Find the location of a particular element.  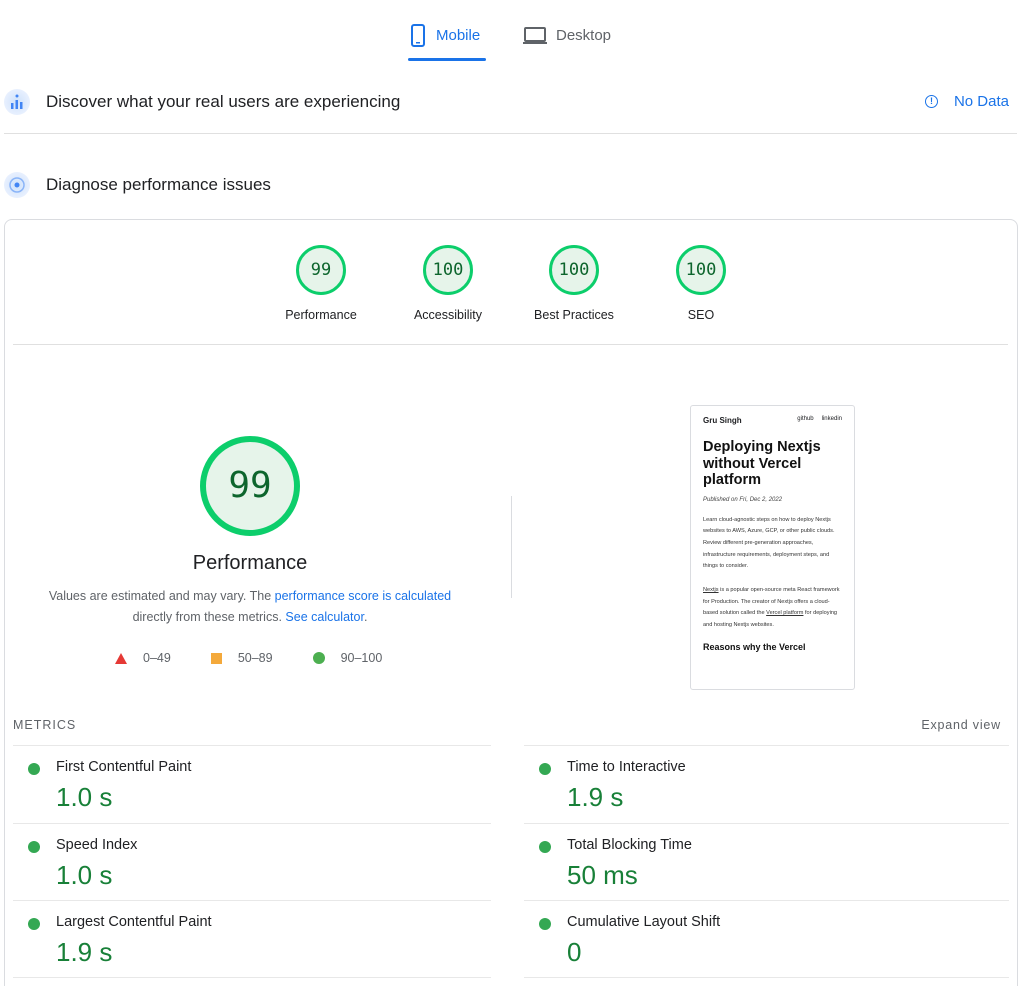

thumb-link-vercel: Vercel platform is located at coordinates (785, 613).